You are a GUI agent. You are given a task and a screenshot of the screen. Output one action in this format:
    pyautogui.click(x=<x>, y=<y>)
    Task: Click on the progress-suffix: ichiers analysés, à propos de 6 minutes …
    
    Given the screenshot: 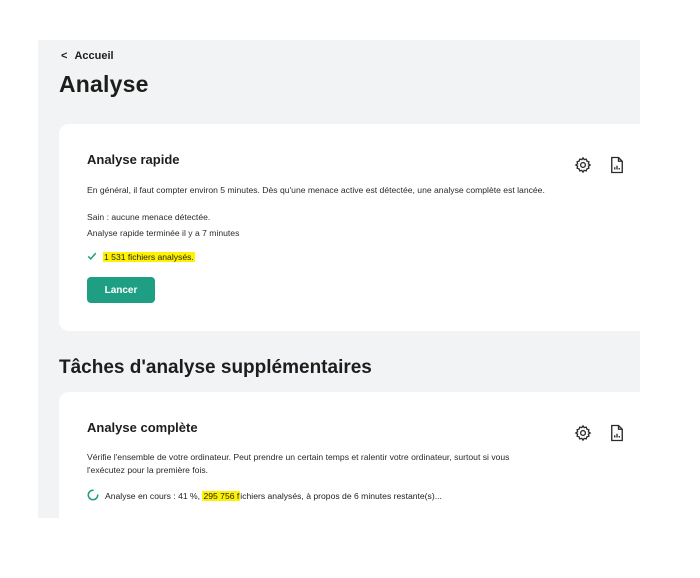 What is the action you would take?
    pyautogui.click(x=341, y=496)
    